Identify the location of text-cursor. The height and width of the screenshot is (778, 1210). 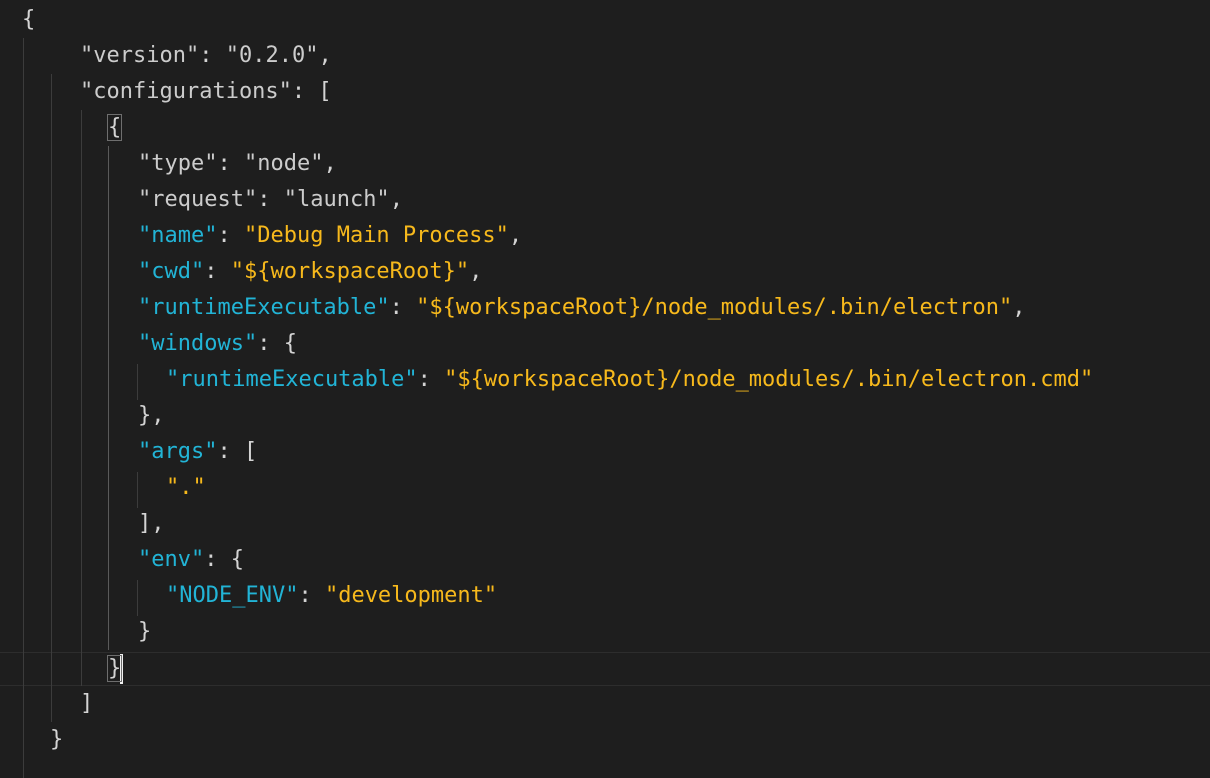
(122, 669).